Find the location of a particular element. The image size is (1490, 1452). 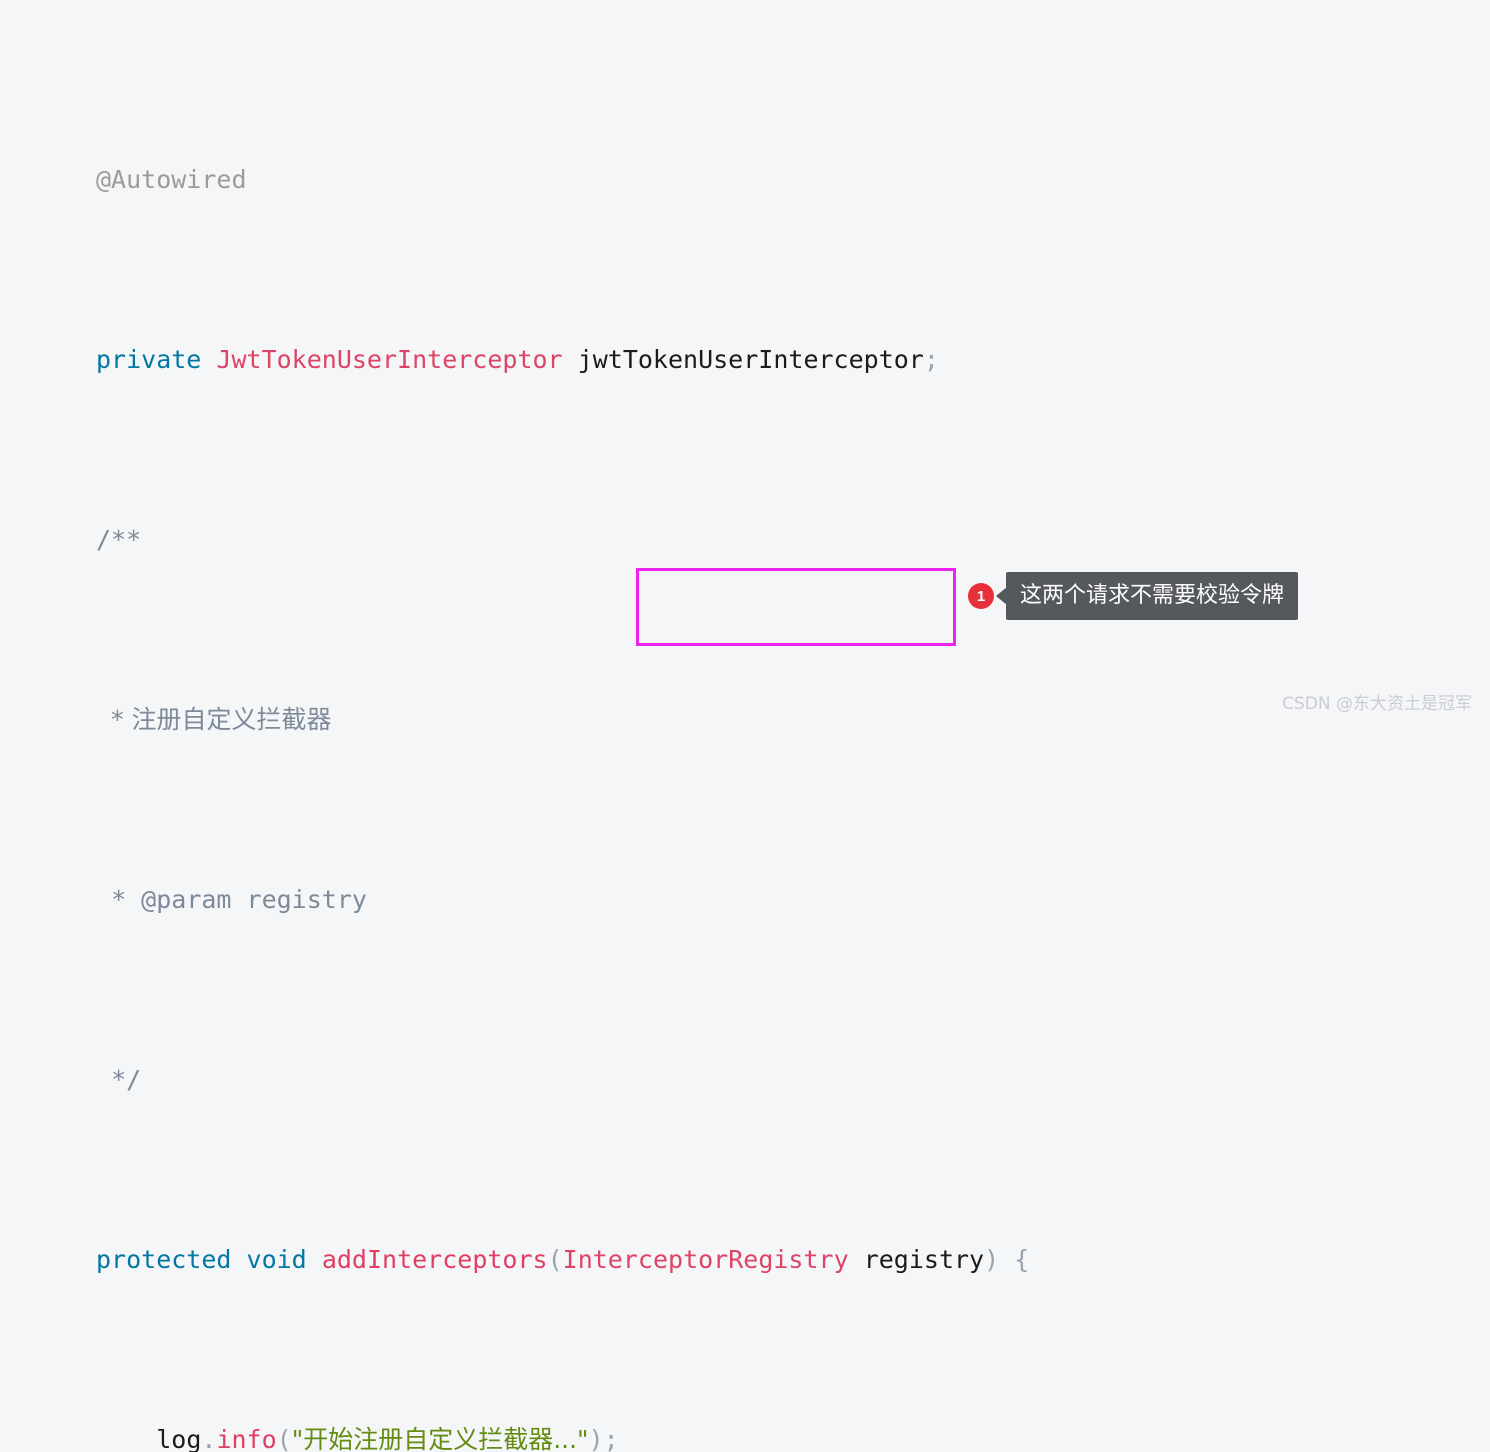

comment-description-token: * 注册自定义拦截器 is located at coordinates (221, 719).